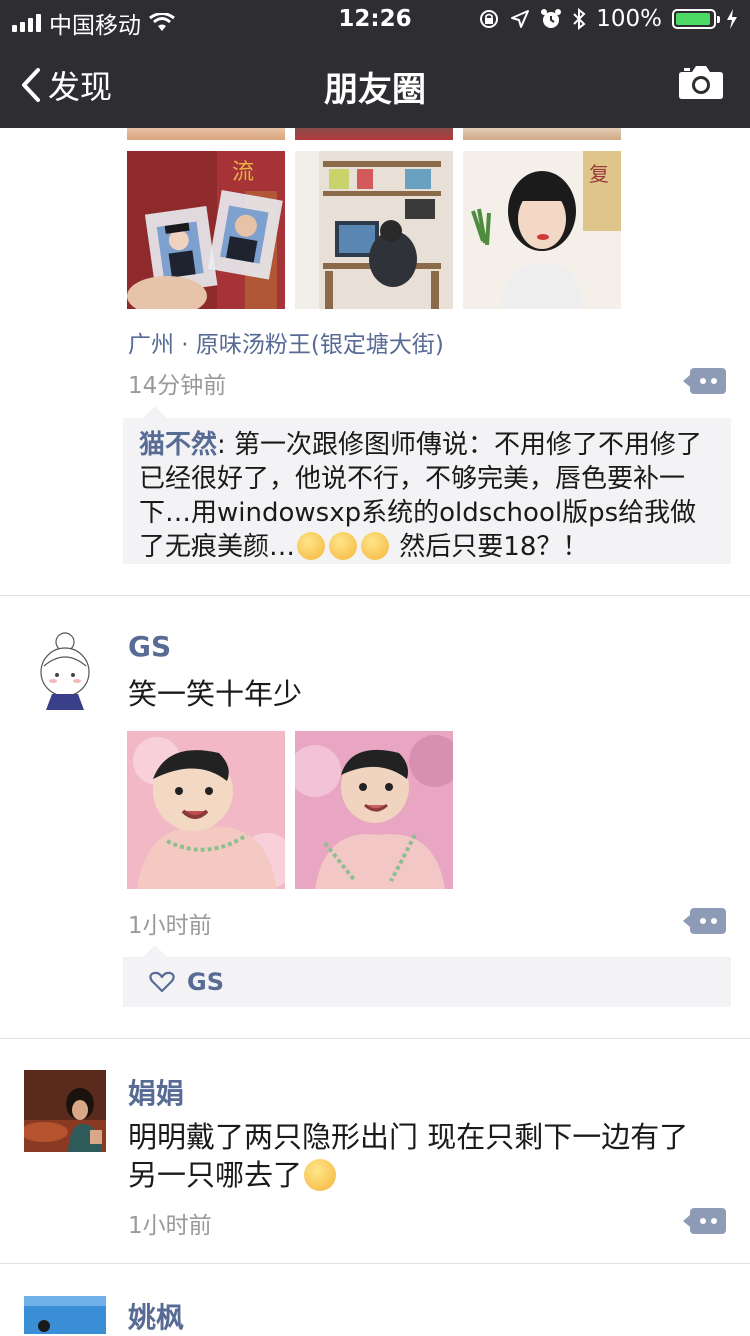 Image resolution: width=750 pixels, height=1336 pixels. Describe the element at coordinates (215, 694) in the screenshot. I see `post-text: 笑一笑十年少` at that location.